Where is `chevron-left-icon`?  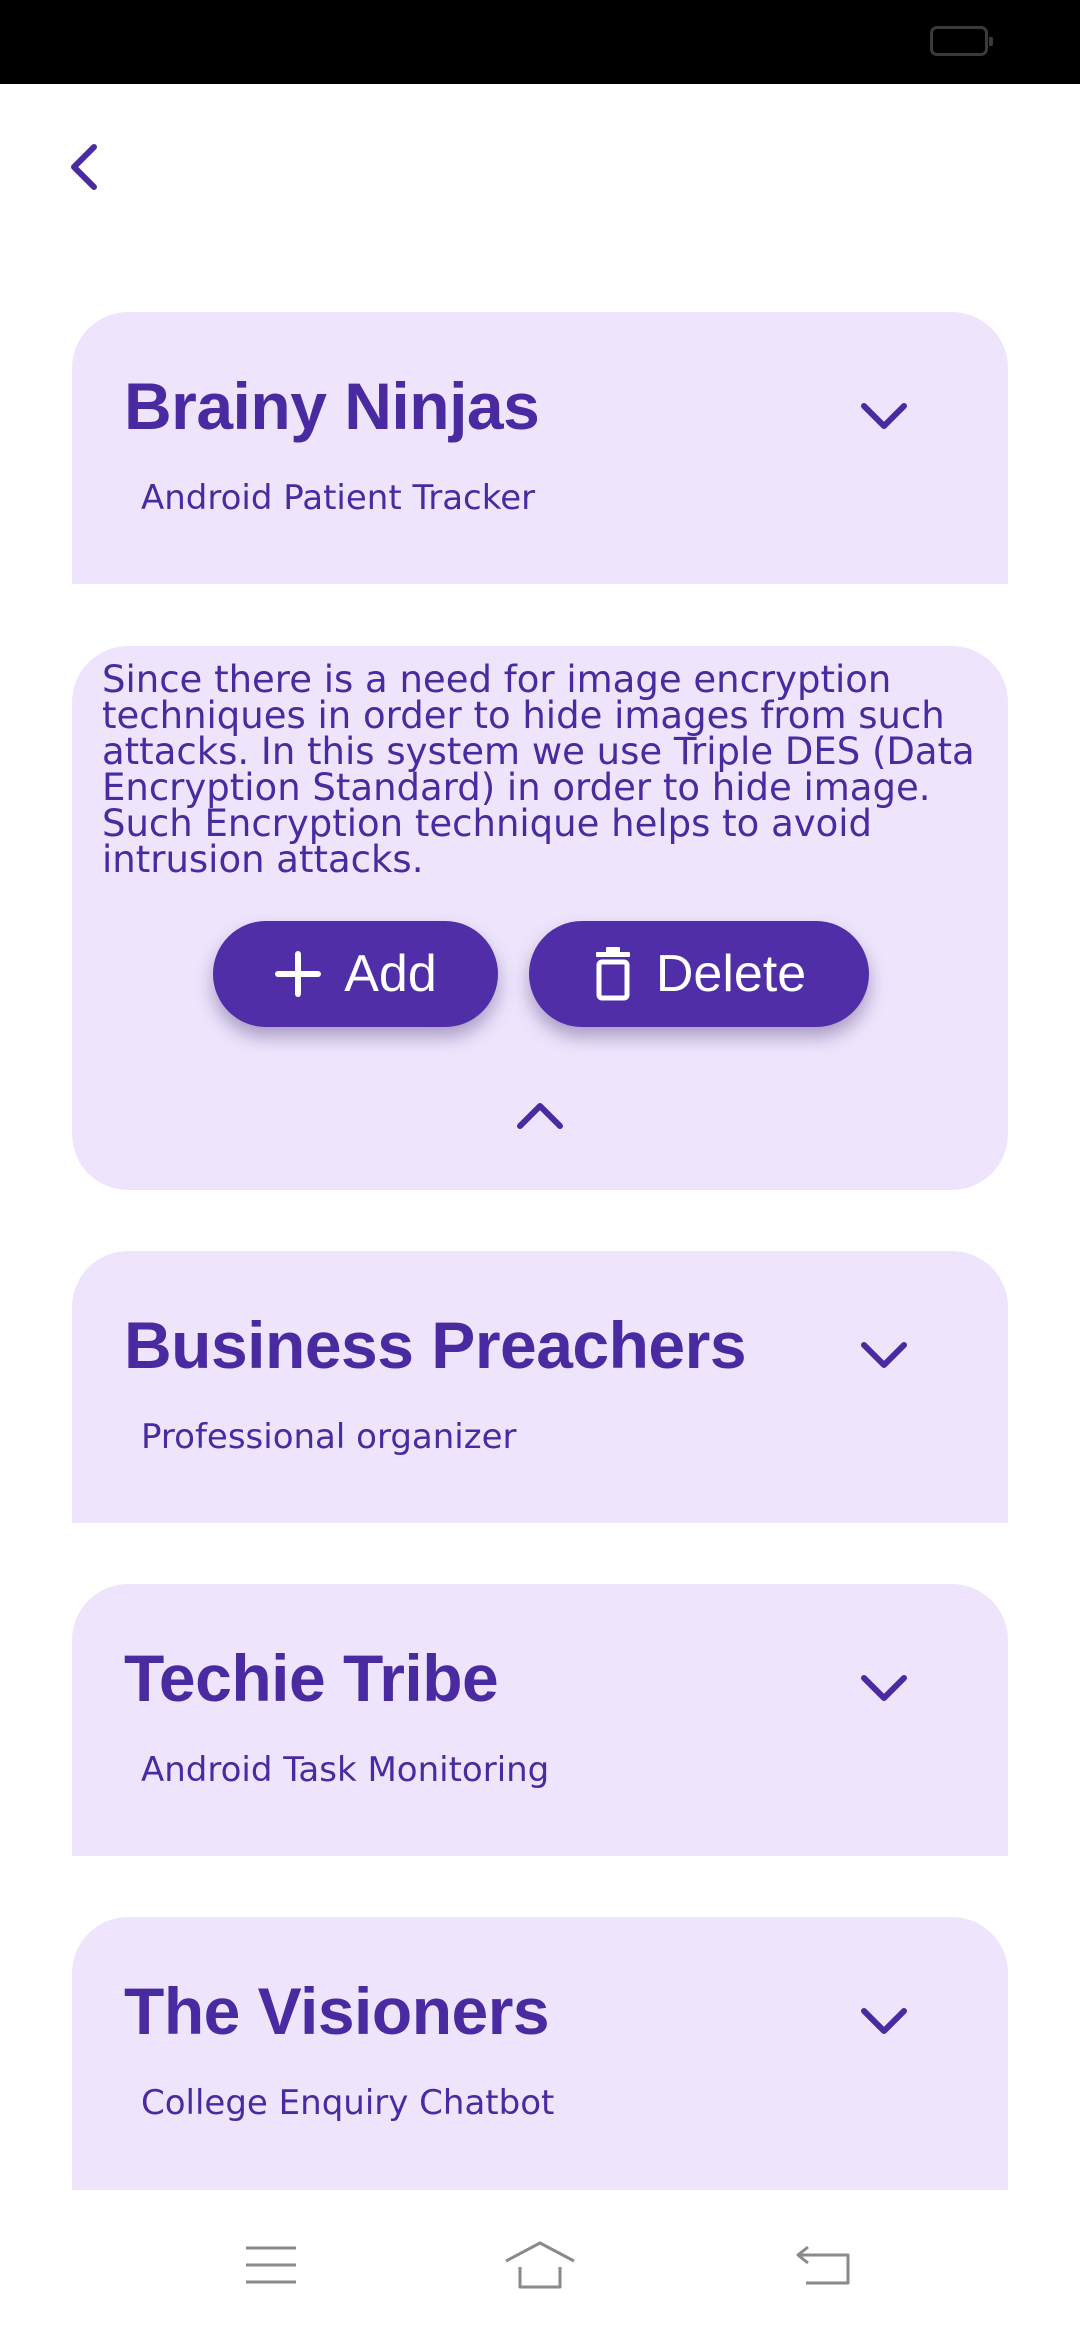
chevron-left-icon is located at coordinates (84, 167).